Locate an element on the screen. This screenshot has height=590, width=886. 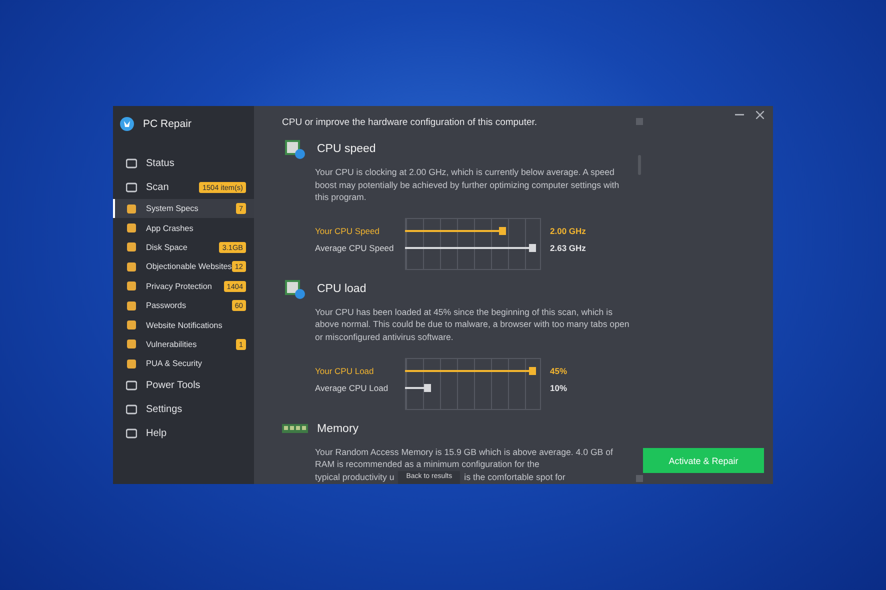
section-title: CPU speed is located at coordinates (346, 149).